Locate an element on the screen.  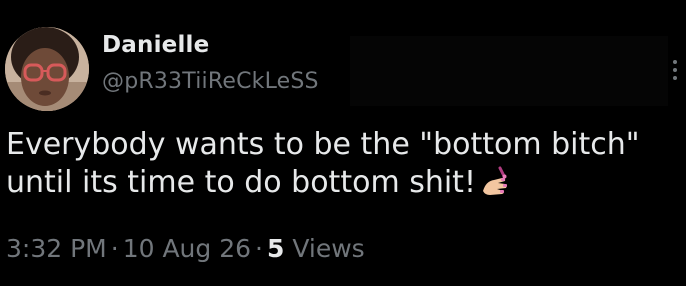
tweet-date: 10 Aug 26 is located at coordinates (187, 248).